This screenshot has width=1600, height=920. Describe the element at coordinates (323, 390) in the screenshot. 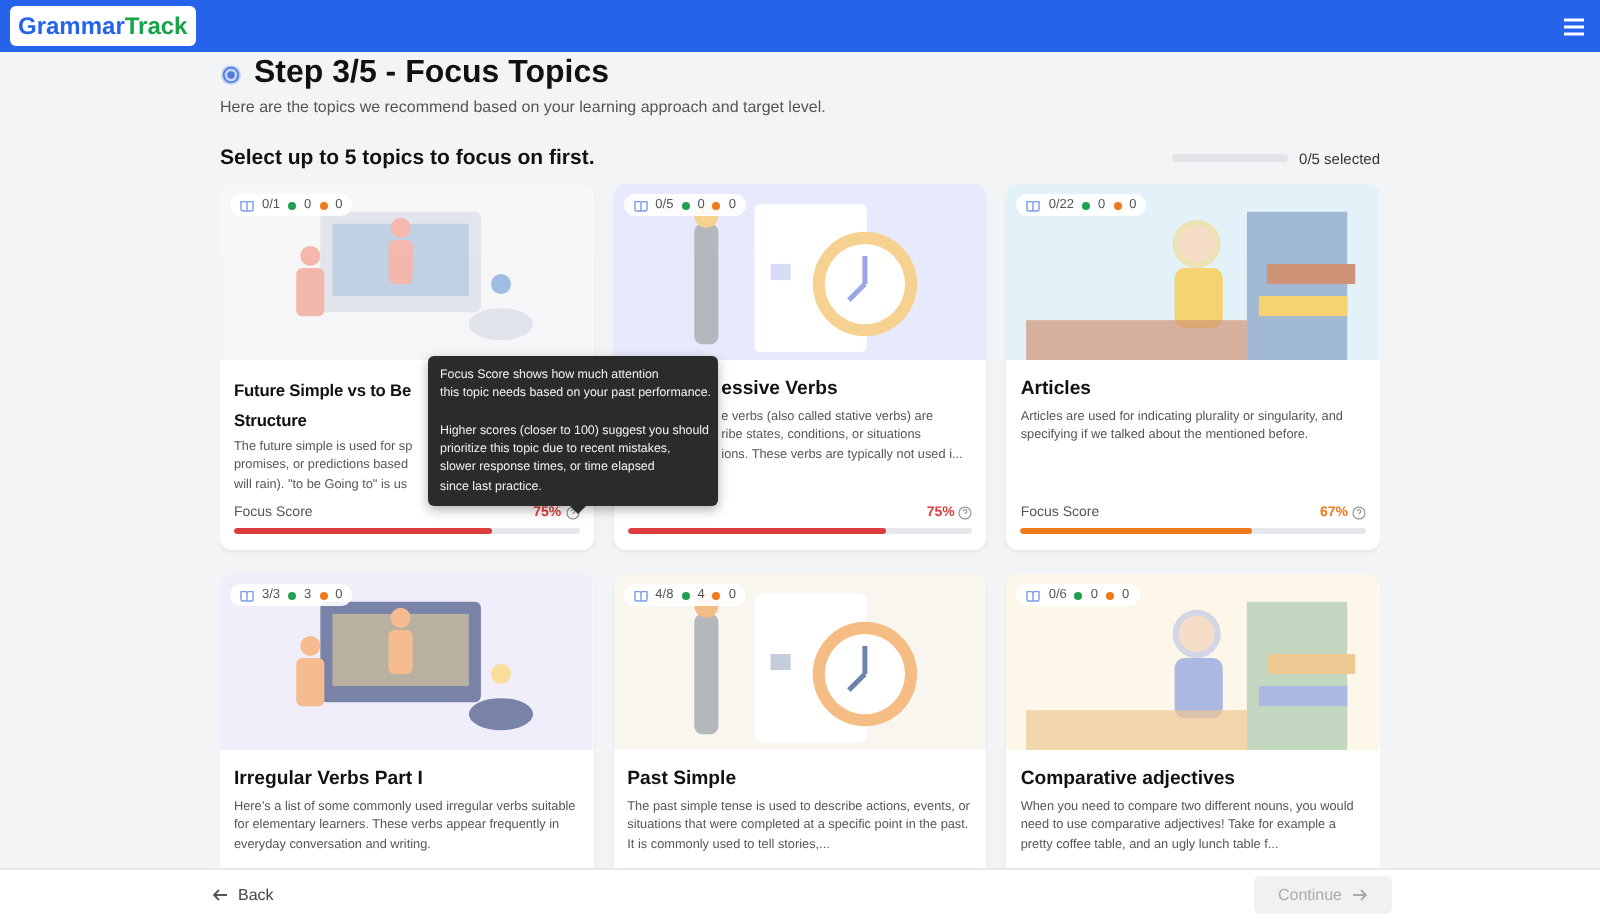

I see `card-title: Future Simple vs to Be` at that location.